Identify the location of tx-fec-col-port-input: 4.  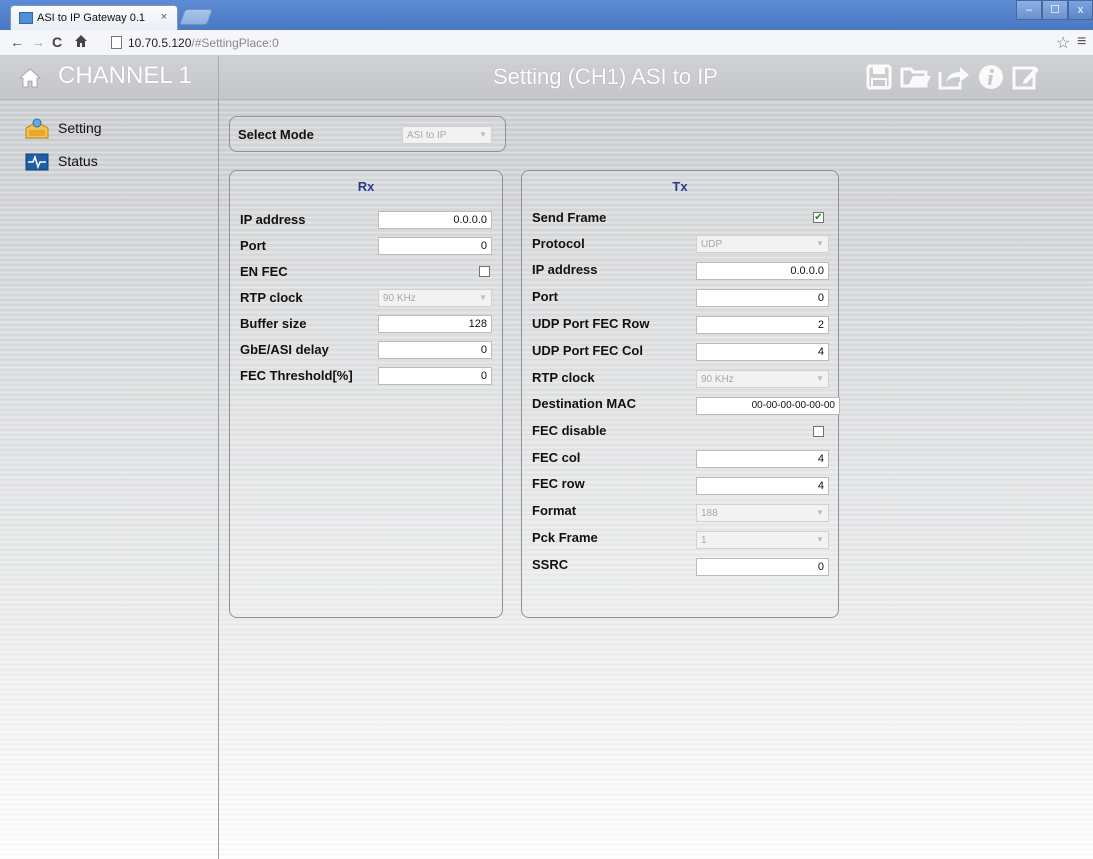
(762, 352).